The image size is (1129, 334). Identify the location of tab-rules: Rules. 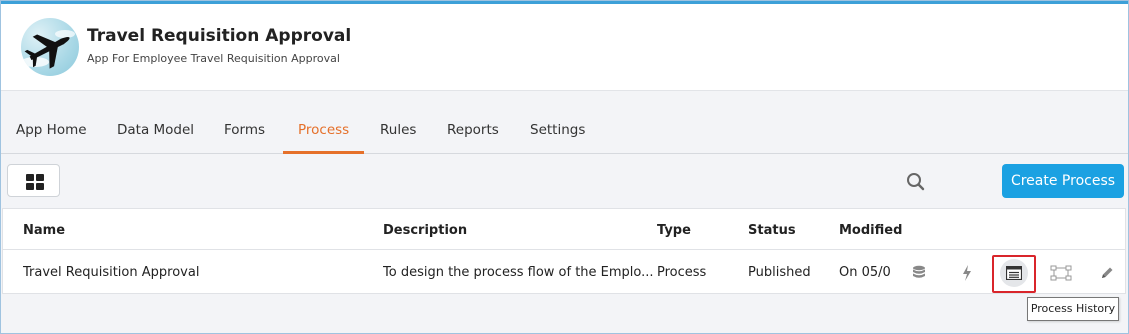
(398, 138).